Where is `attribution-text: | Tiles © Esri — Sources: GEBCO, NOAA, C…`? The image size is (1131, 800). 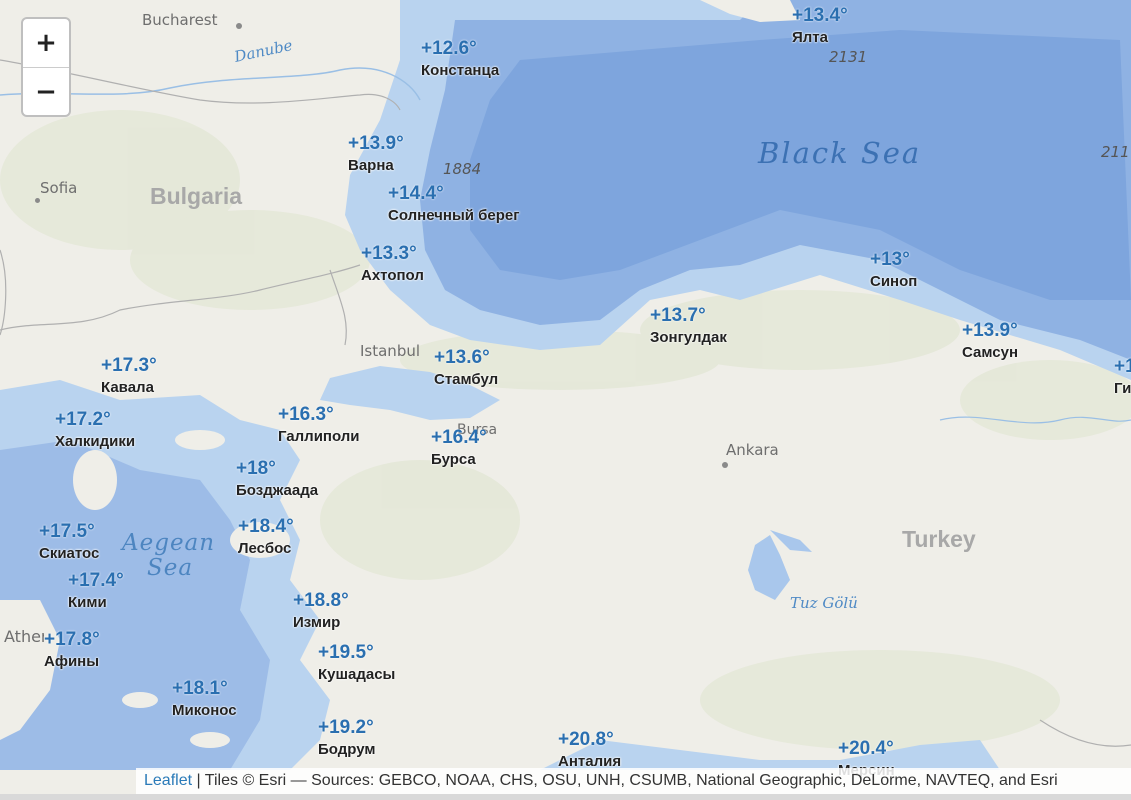 attribution-text: | Tiles © Esri — Sources: GEBCO, NOAA, C… is located at coordinates (625, 780).